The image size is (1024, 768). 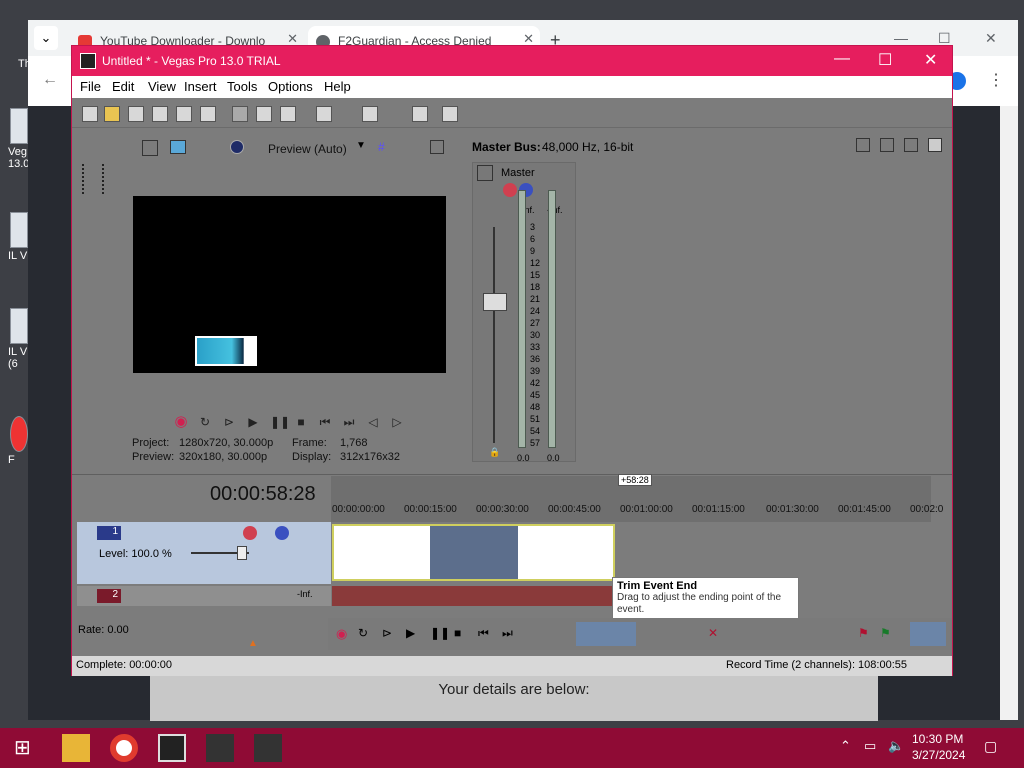 I want to click on f-shortcut-icon, so click(x=19, y=434).